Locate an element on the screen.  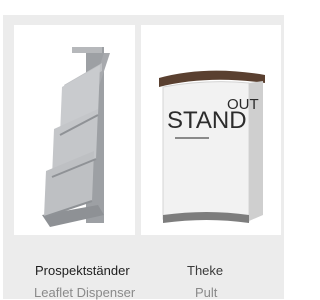
product-name-de: Theke is located at coordinates (205, 270).